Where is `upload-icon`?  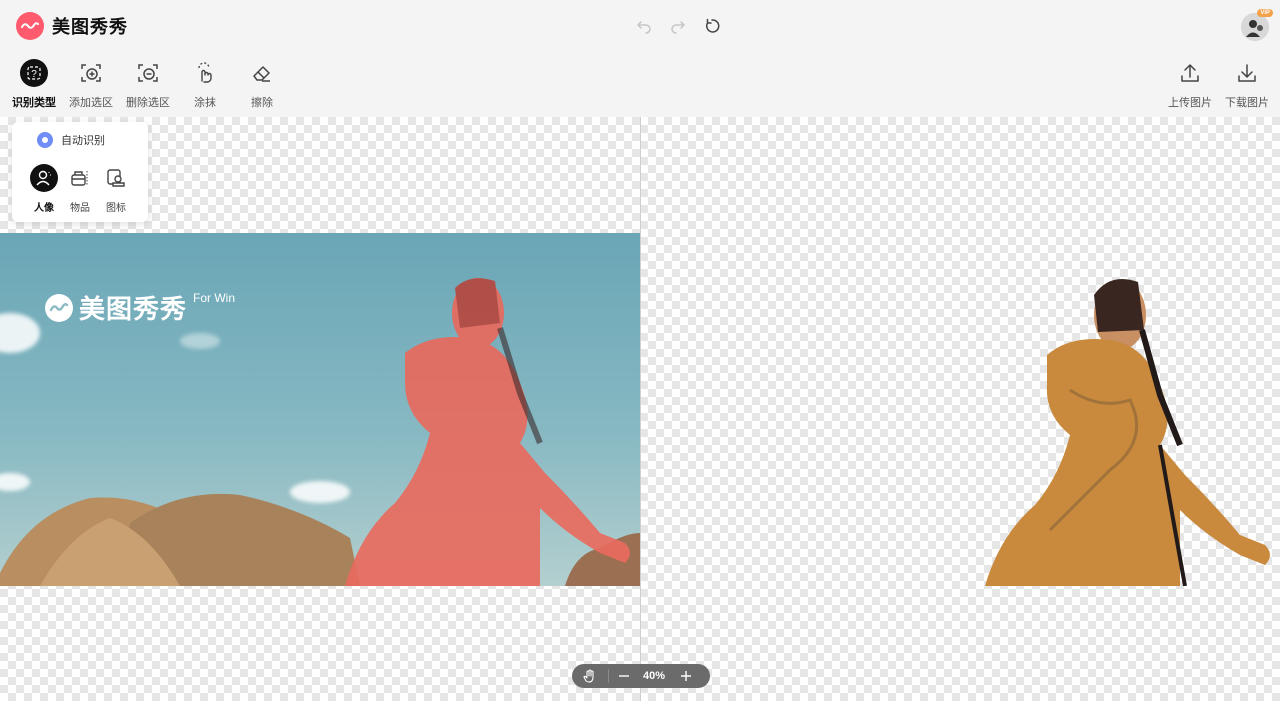
upload-icon is located at coordinates (1190, 73).